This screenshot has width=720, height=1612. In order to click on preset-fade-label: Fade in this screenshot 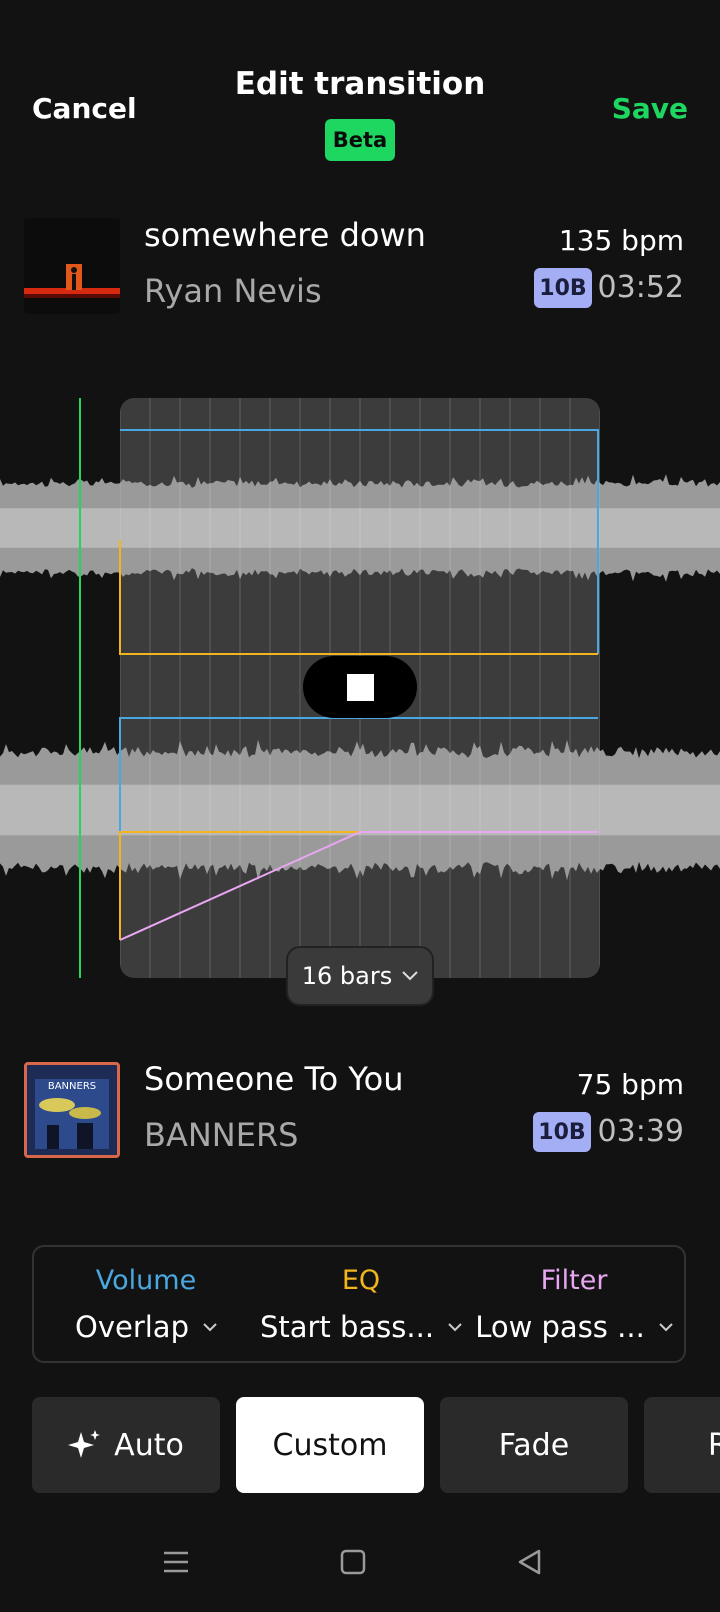, I will do `click(534, 1445)`.